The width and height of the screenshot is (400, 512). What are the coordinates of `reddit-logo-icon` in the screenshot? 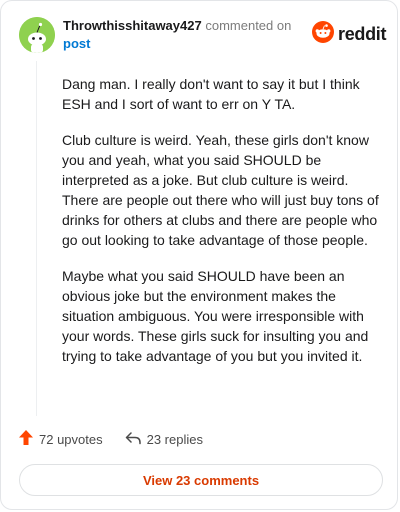 It's located at (323, 34).